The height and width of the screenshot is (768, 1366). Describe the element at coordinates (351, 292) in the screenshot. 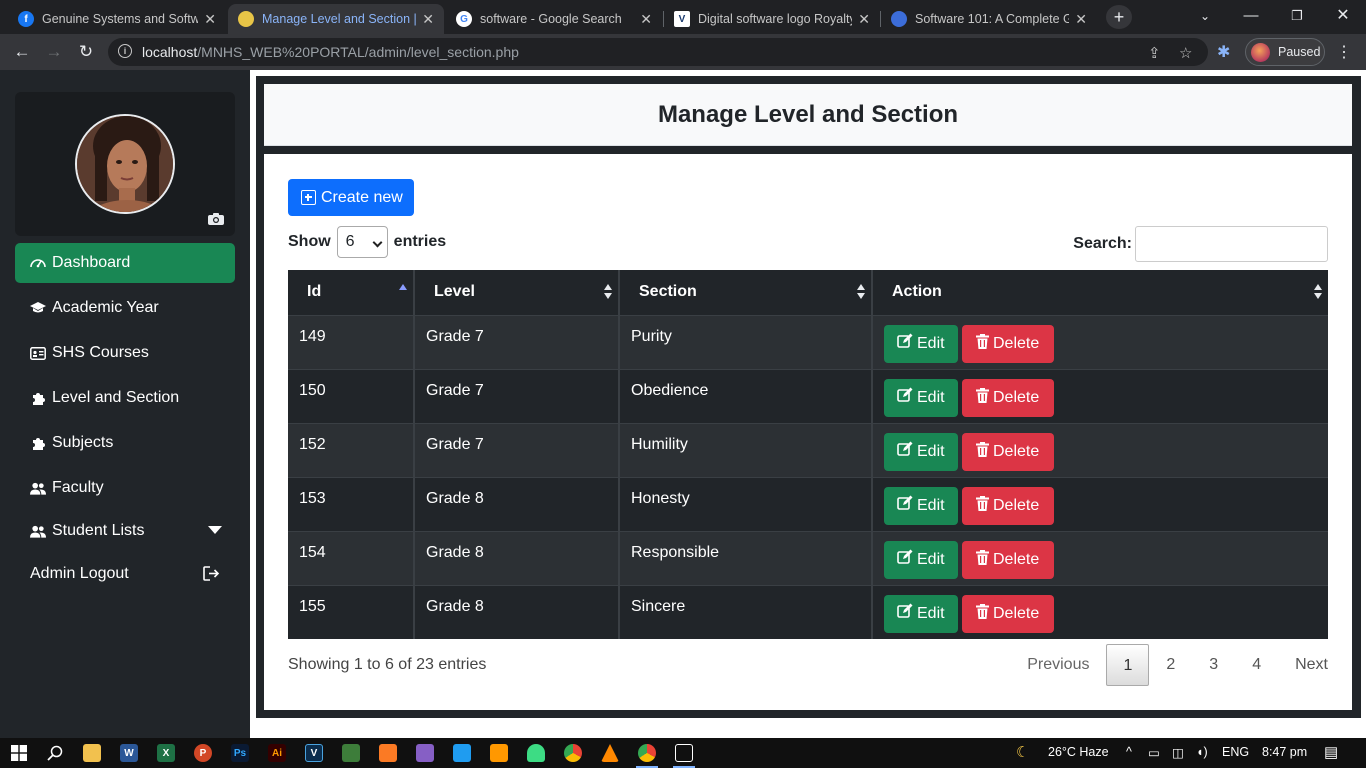

I see `column-header-id: Id` at that location.